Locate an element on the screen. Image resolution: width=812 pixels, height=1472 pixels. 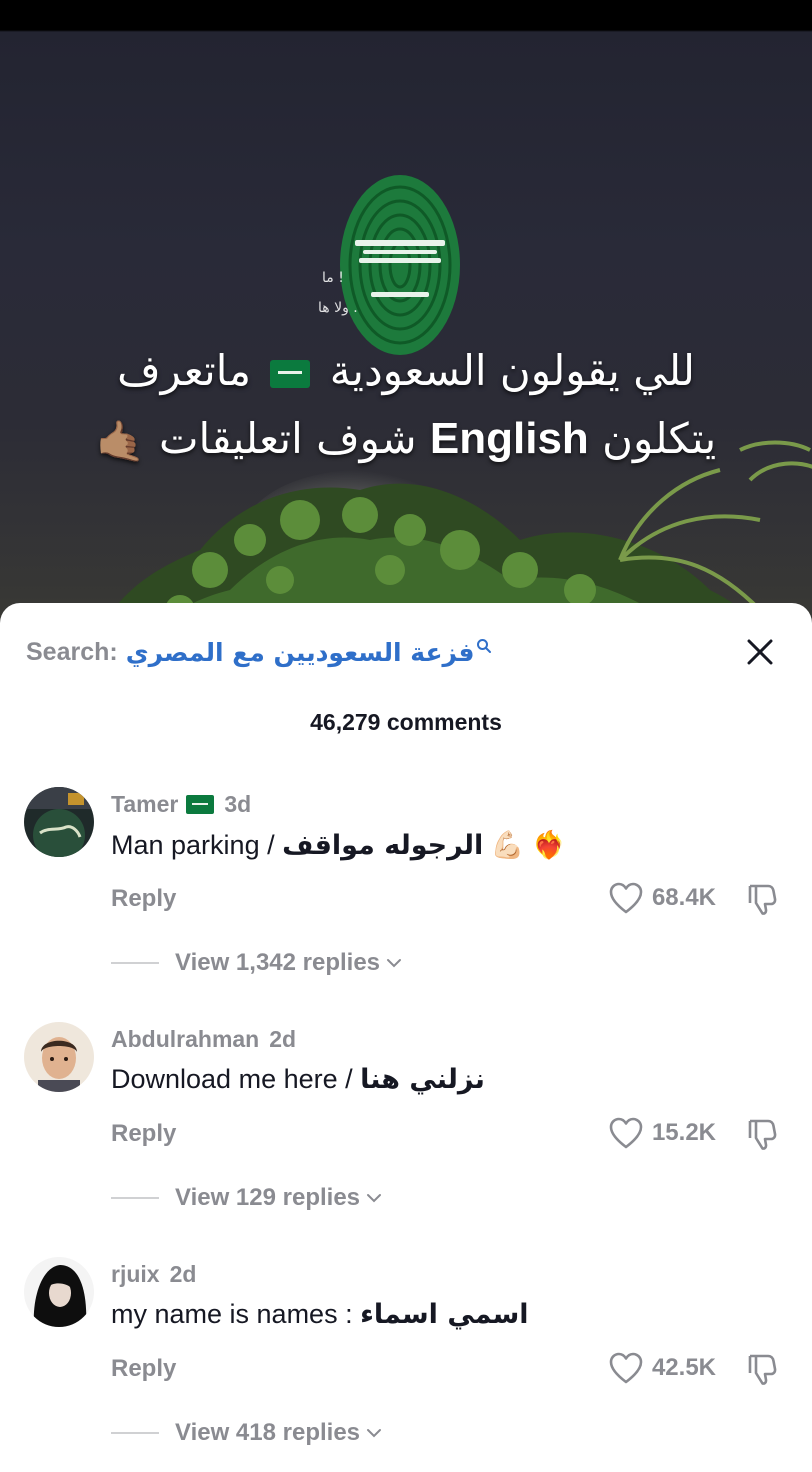
view-replies-text: View 1,342 replies is located at coordinates (278, 962).